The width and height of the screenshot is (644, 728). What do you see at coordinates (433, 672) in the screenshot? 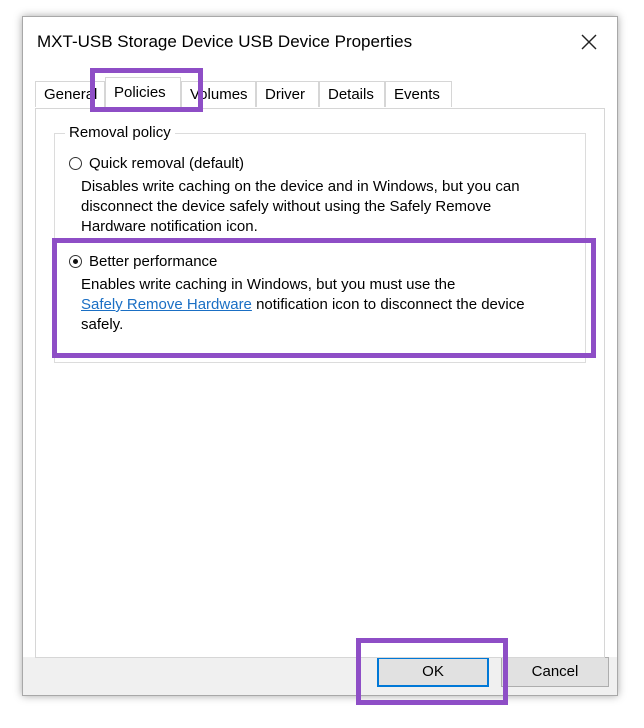
I see `ok-button: OK` at bounding box center [433, 672].